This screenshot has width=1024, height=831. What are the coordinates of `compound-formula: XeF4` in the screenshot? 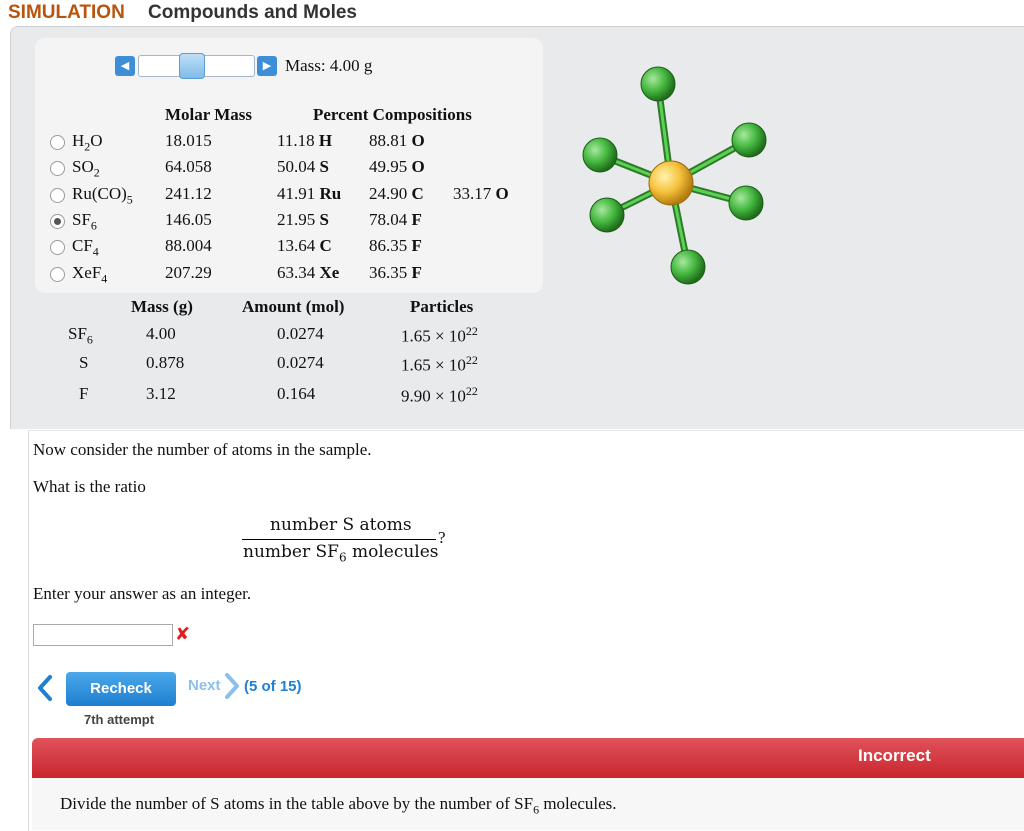 It's located at (89, 274).